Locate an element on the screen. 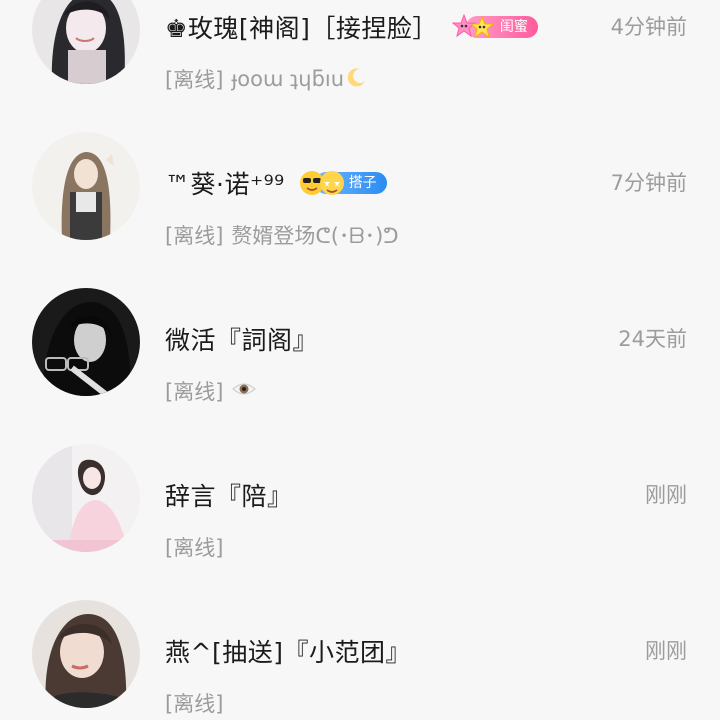 The image size is (720, 720). last-seen-time: 7分钟前 is located at coordinates (648, 183).